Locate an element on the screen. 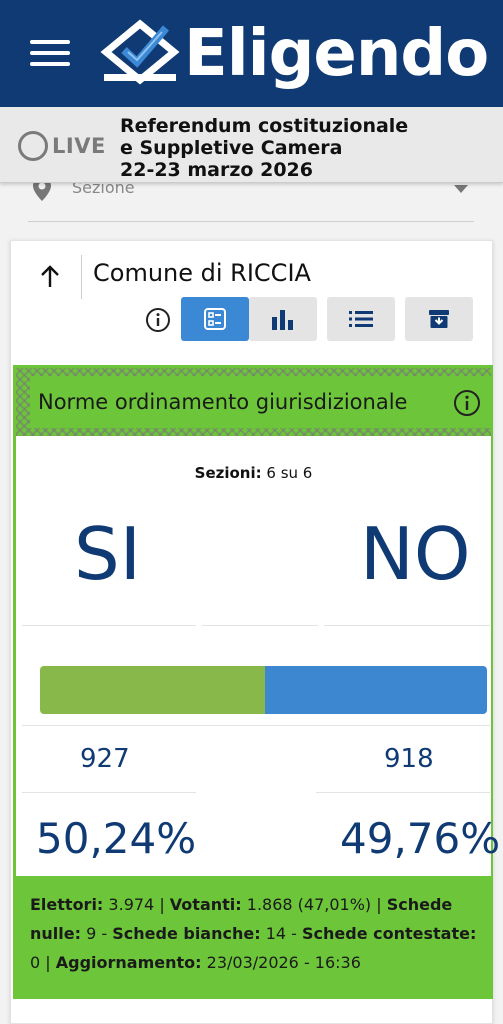 Image resolution: width=503 pixels, height=1024 pixels. results-header: Norme ordinamento giurisdizionale is located at coordinates (253, 402).